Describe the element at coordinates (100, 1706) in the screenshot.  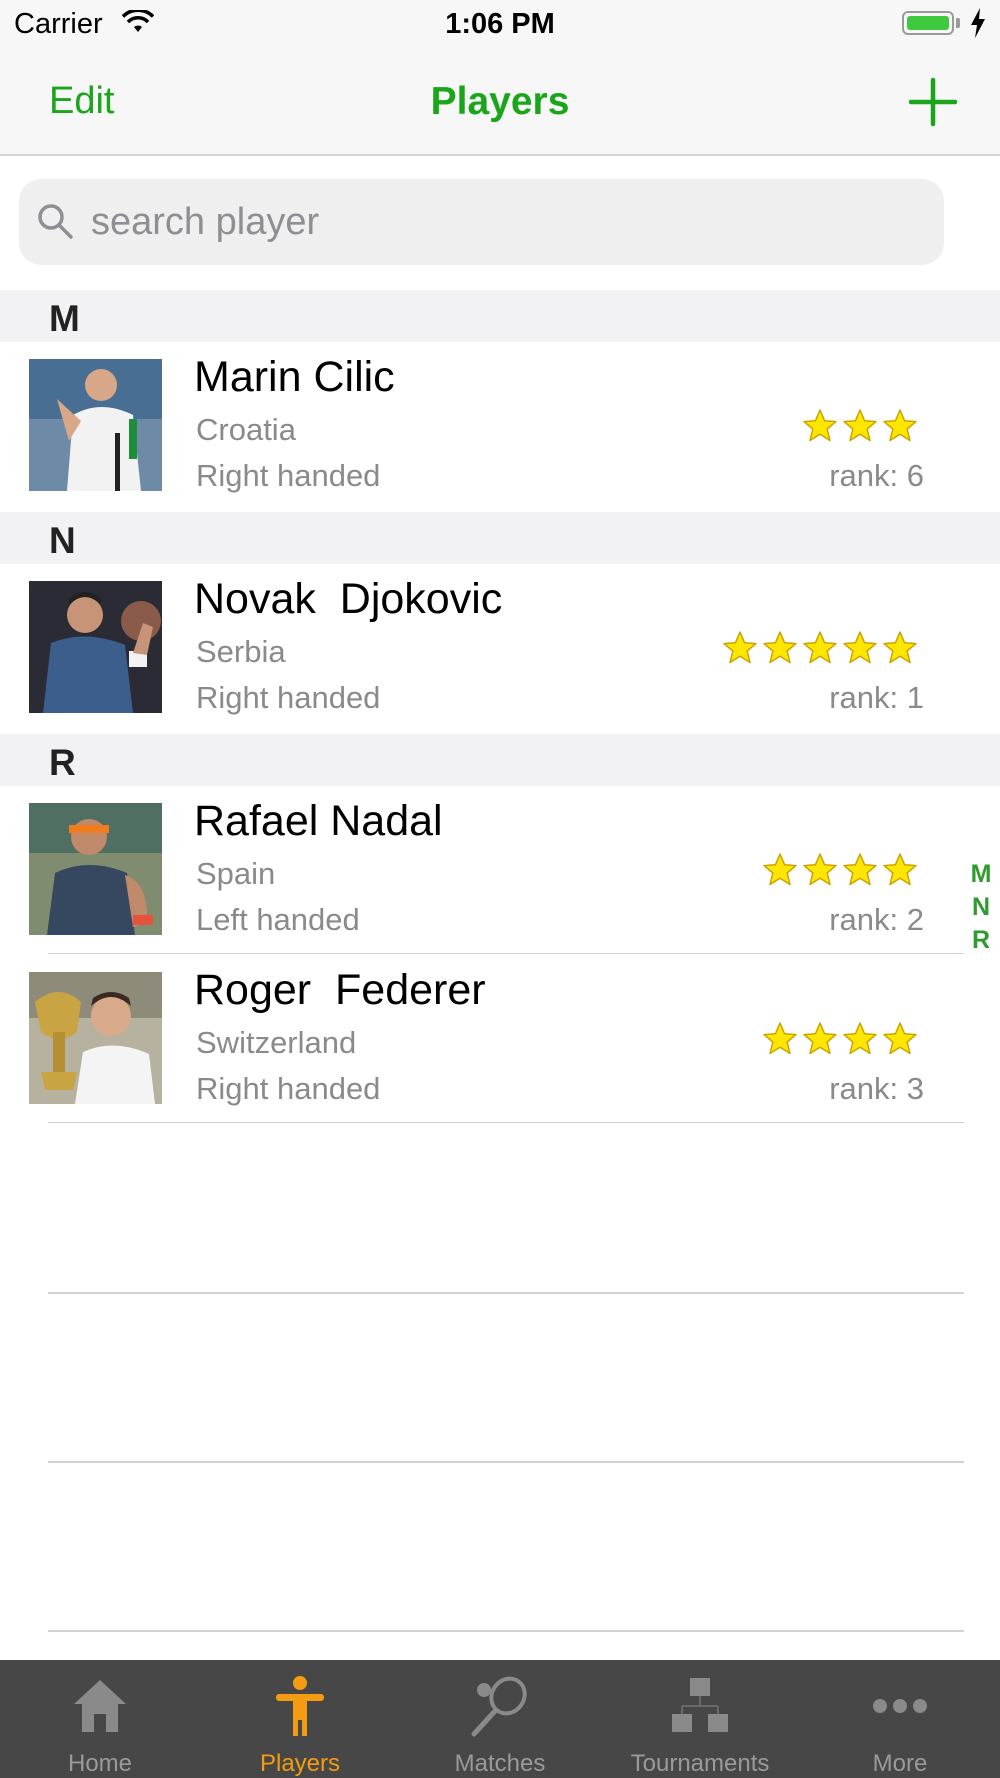
I see `house-icon` at that location.